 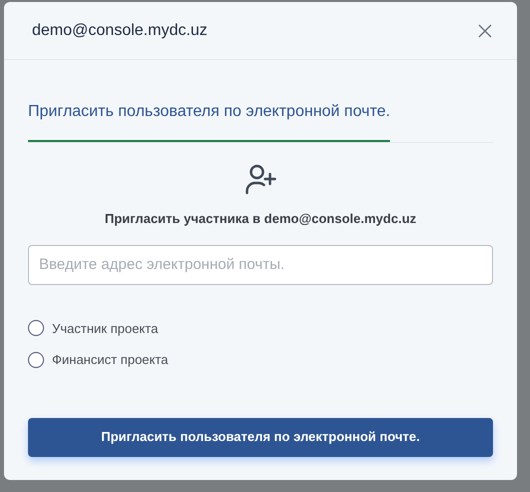 I want to click on add-user-icon, so click(x=260, y=179).